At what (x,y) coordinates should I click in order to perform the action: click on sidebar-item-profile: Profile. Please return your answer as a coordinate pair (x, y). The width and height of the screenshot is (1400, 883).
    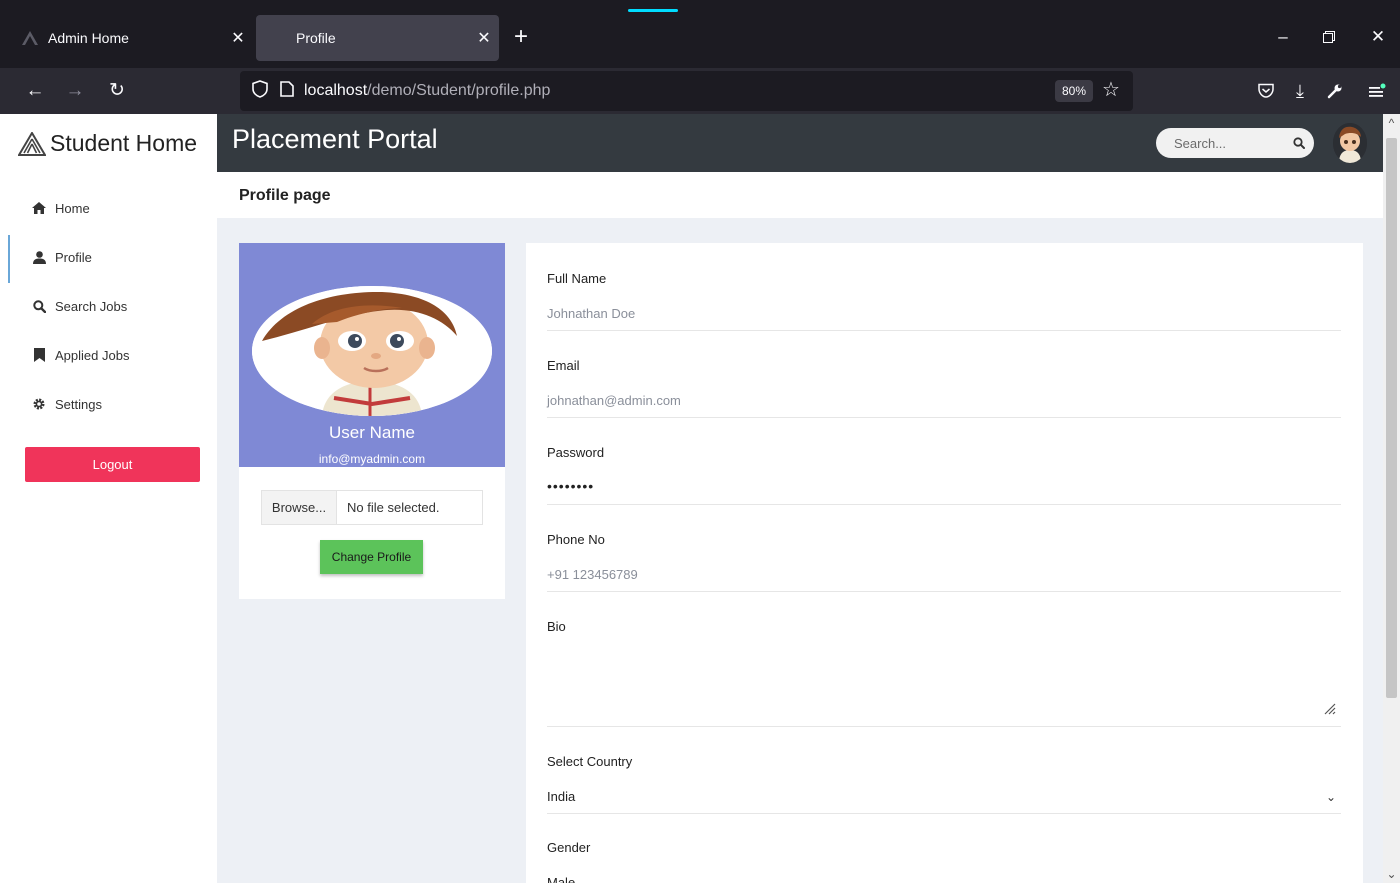
    Looking at the image, I should click on (108, 259).